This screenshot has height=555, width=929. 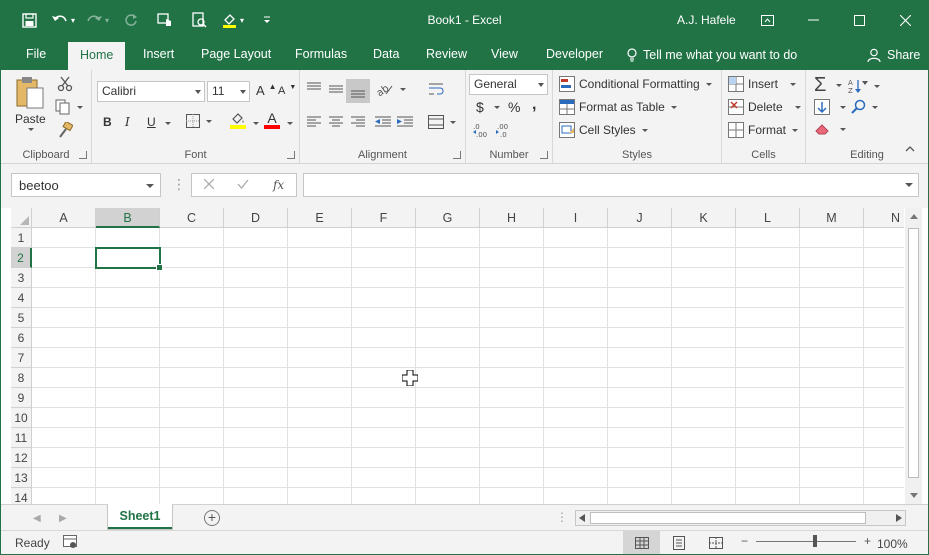 What do you see at coordinates (892, 544) in the screenshot?
I see `zoom-level: 100%` at bounding box center [892, 544].